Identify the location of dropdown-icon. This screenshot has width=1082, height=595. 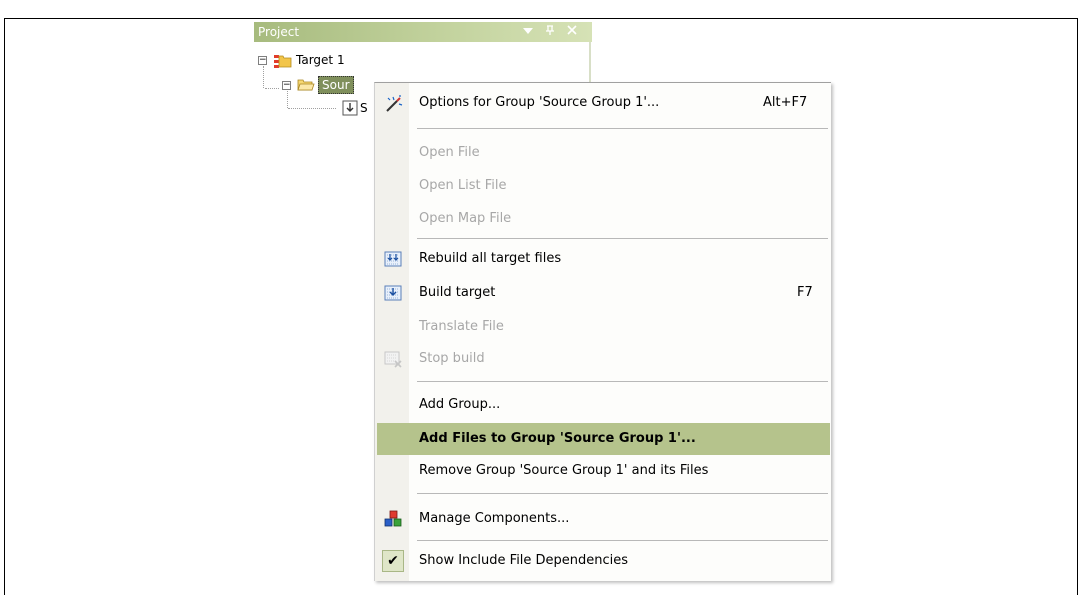
(528, 31).